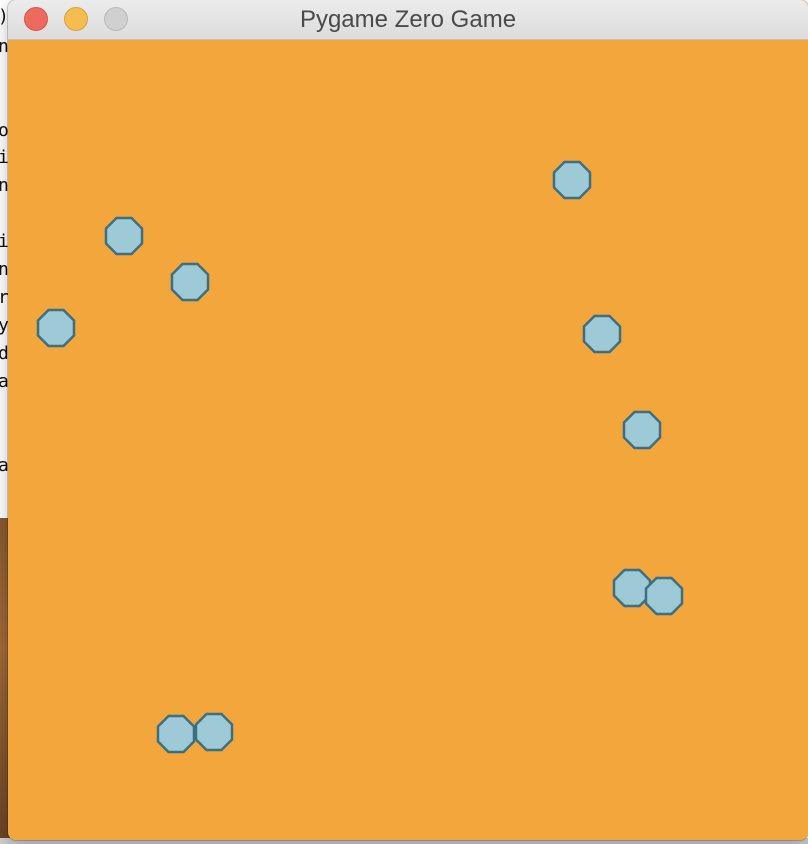 Image resolution: width=808 pixels, height=844 pixels. I want to click on window-titlebar: Pygame Zero Game, so click(408, 20).